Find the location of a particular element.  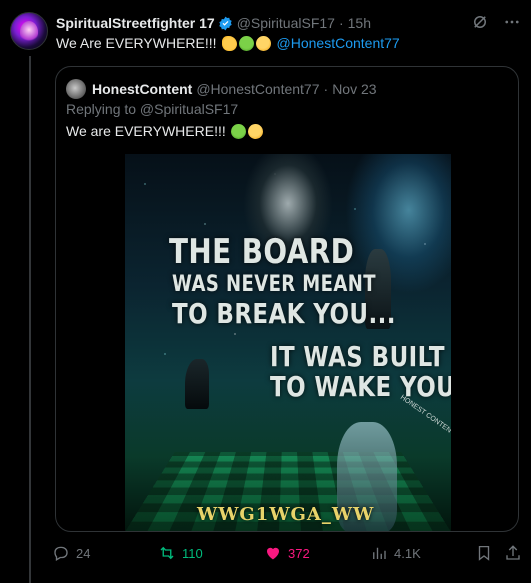

handle: @SpiritualSF17 is located at coordinates (286, 23).